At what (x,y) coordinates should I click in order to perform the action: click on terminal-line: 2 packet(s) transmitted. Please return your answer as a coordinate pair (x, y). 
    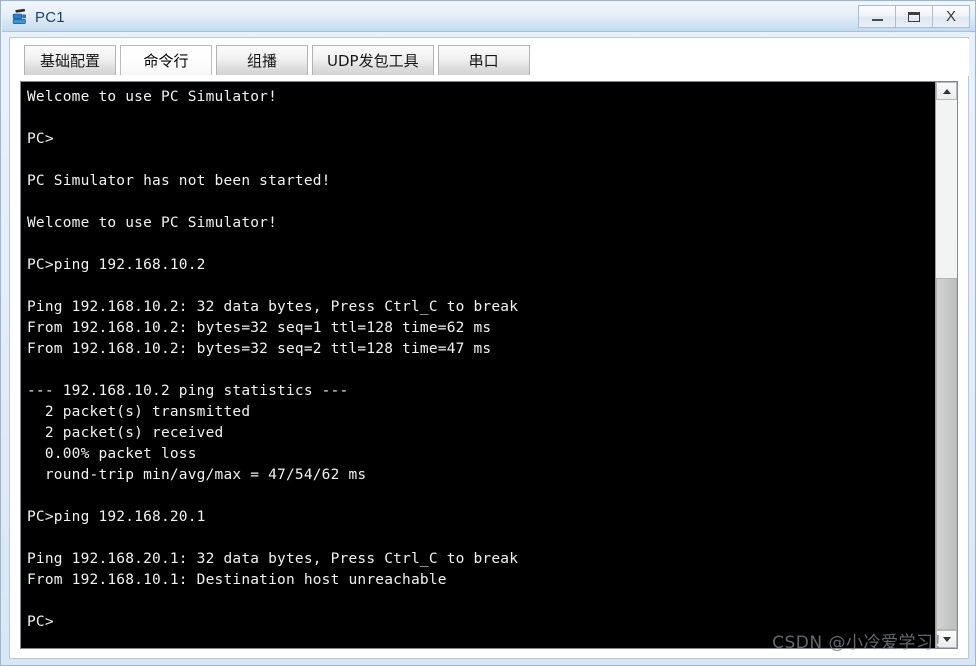
    Looking at the image, I should click on (139, 412).